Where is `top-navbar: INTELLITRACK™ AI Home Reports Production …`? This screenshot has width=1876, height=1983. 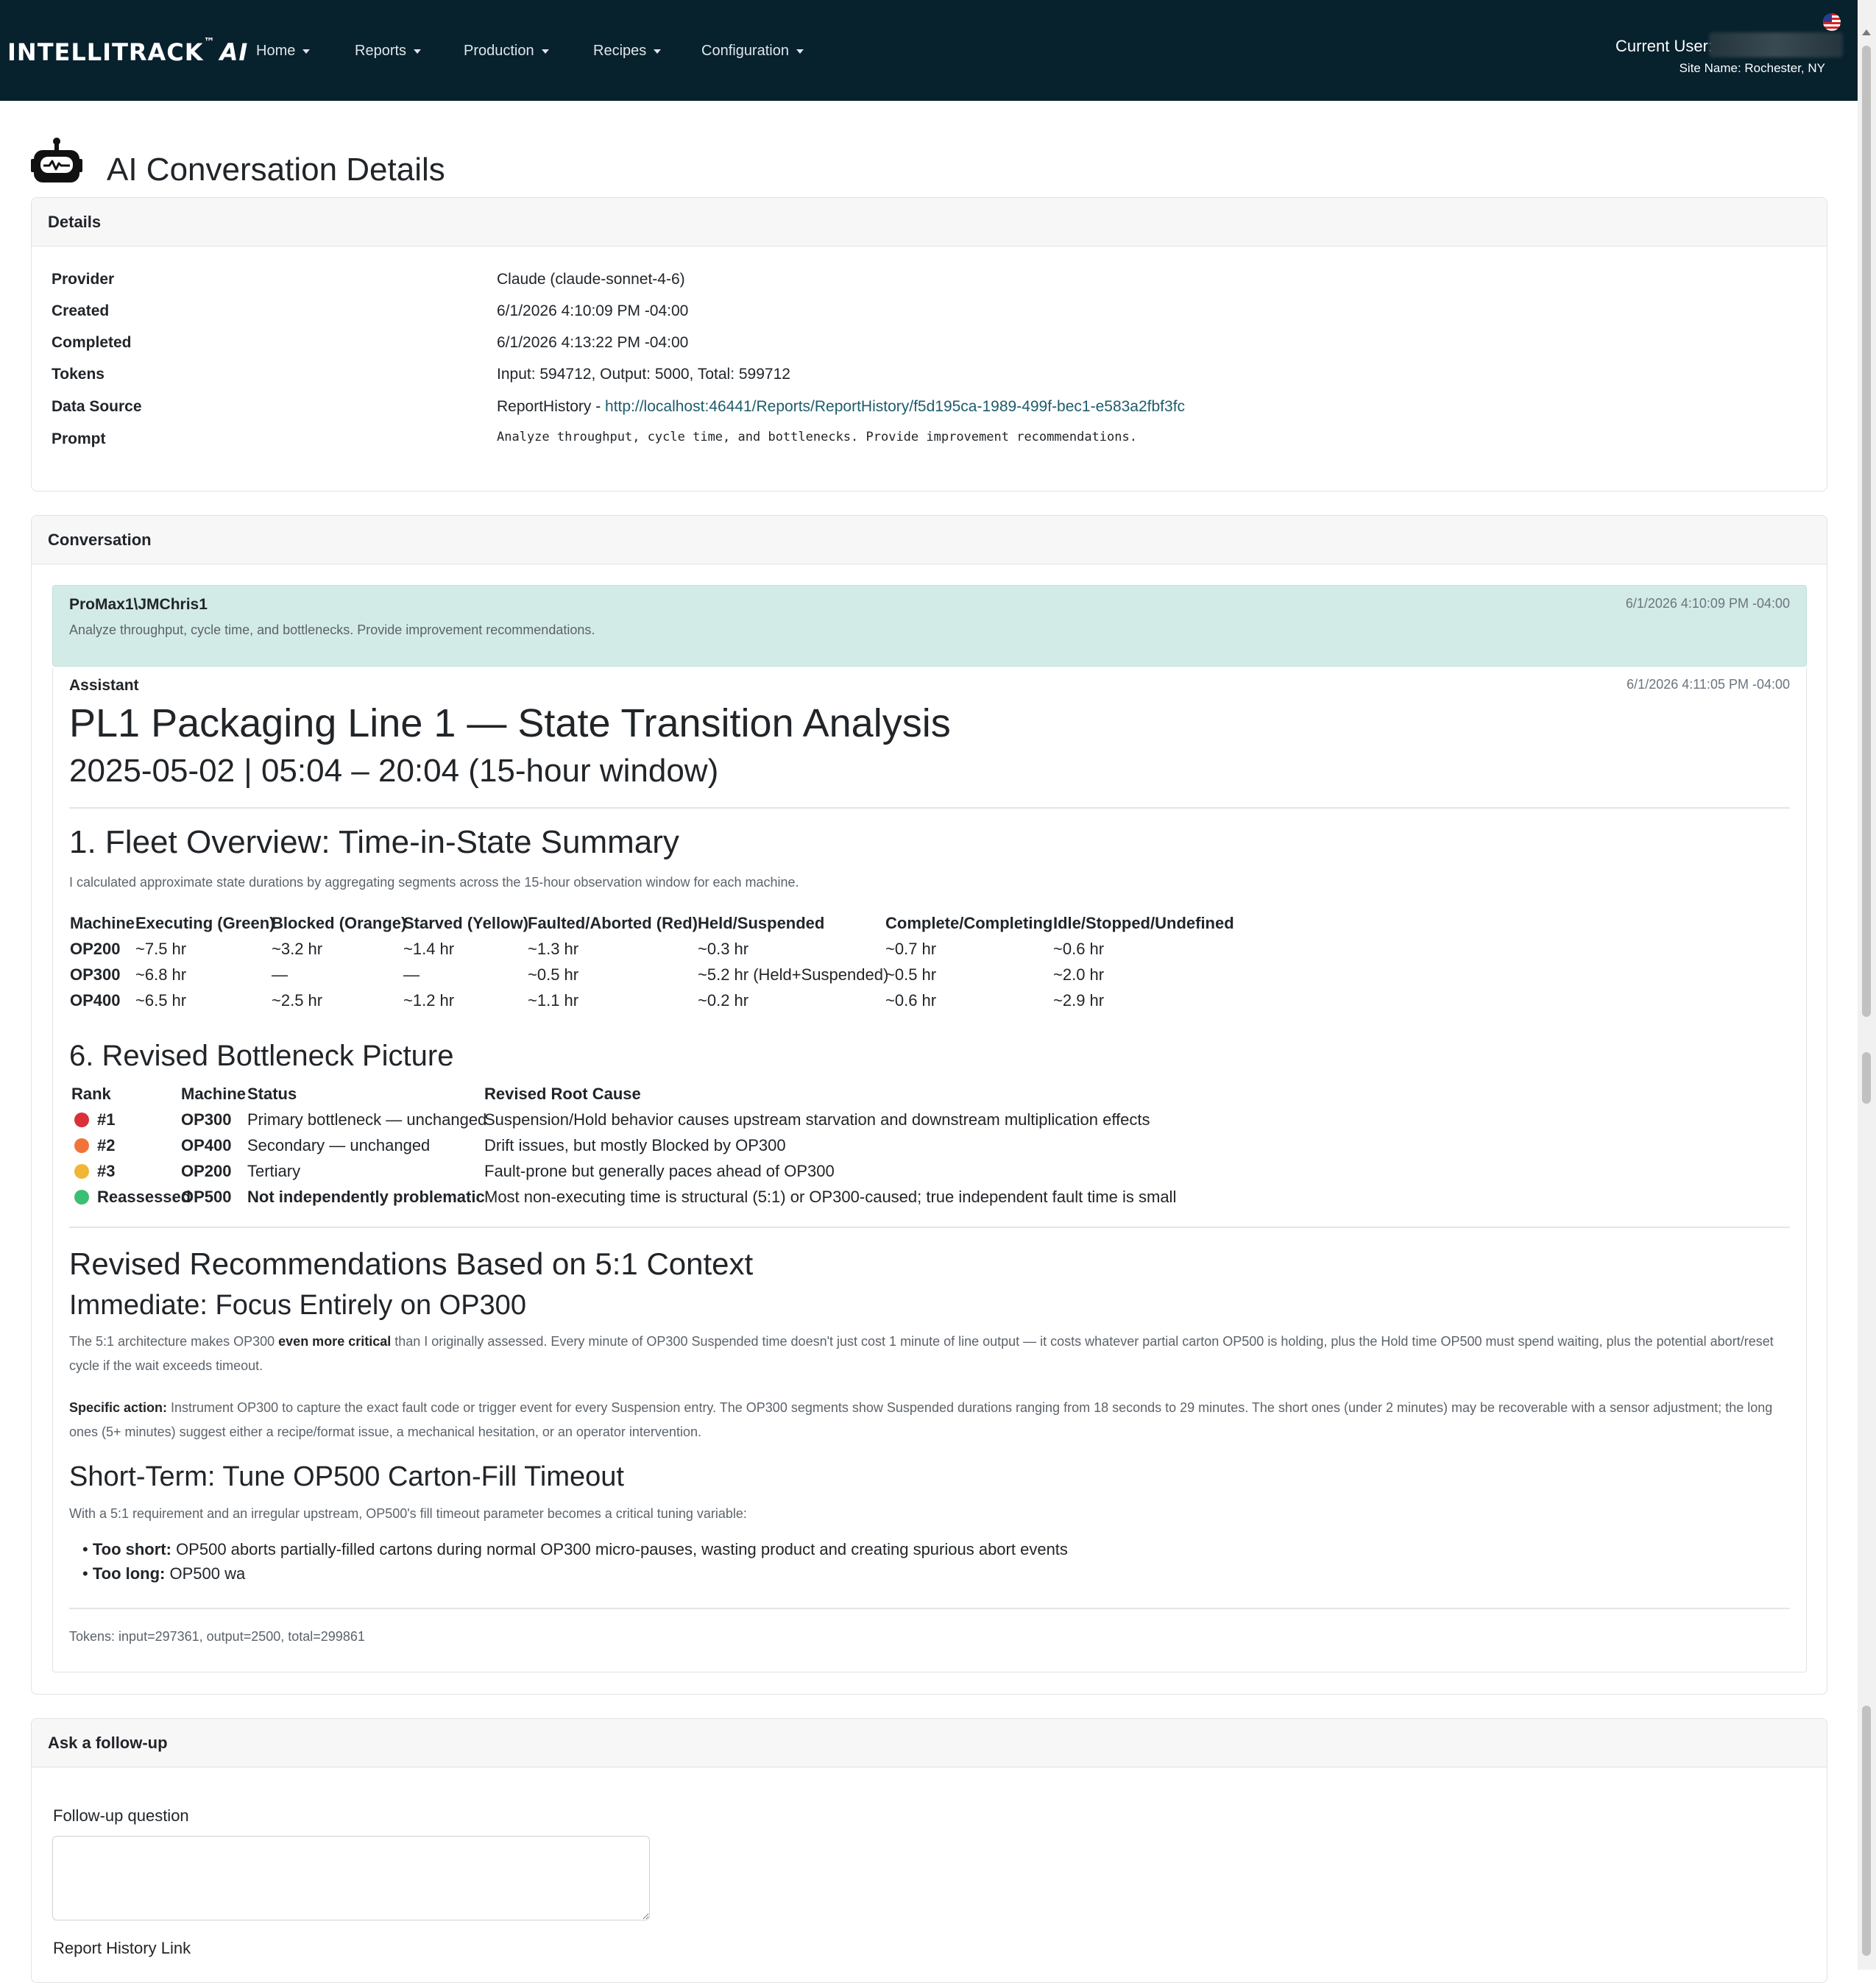 top-navbar: INTELLITRACK™ AI Home Reports Production … is located at coordinates (929, 50).